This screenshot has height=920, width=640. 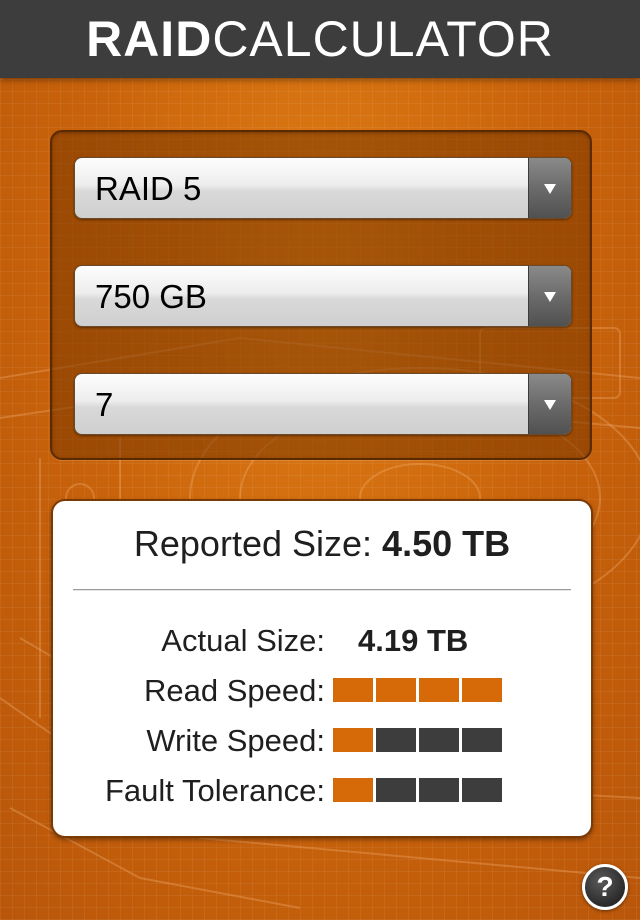 I want to click on write-speed-label: Write Speed:, so click(x=235, y=740).